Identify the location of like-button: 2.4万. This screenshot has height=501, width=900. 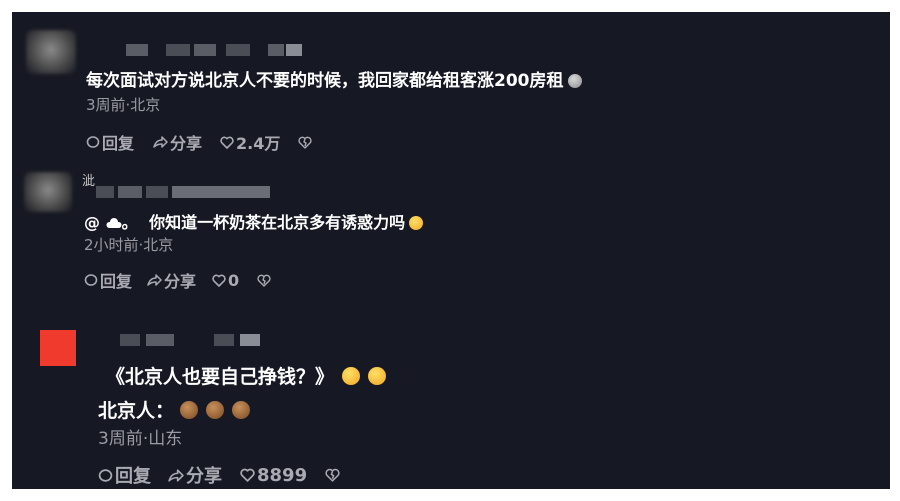
(250, 142).